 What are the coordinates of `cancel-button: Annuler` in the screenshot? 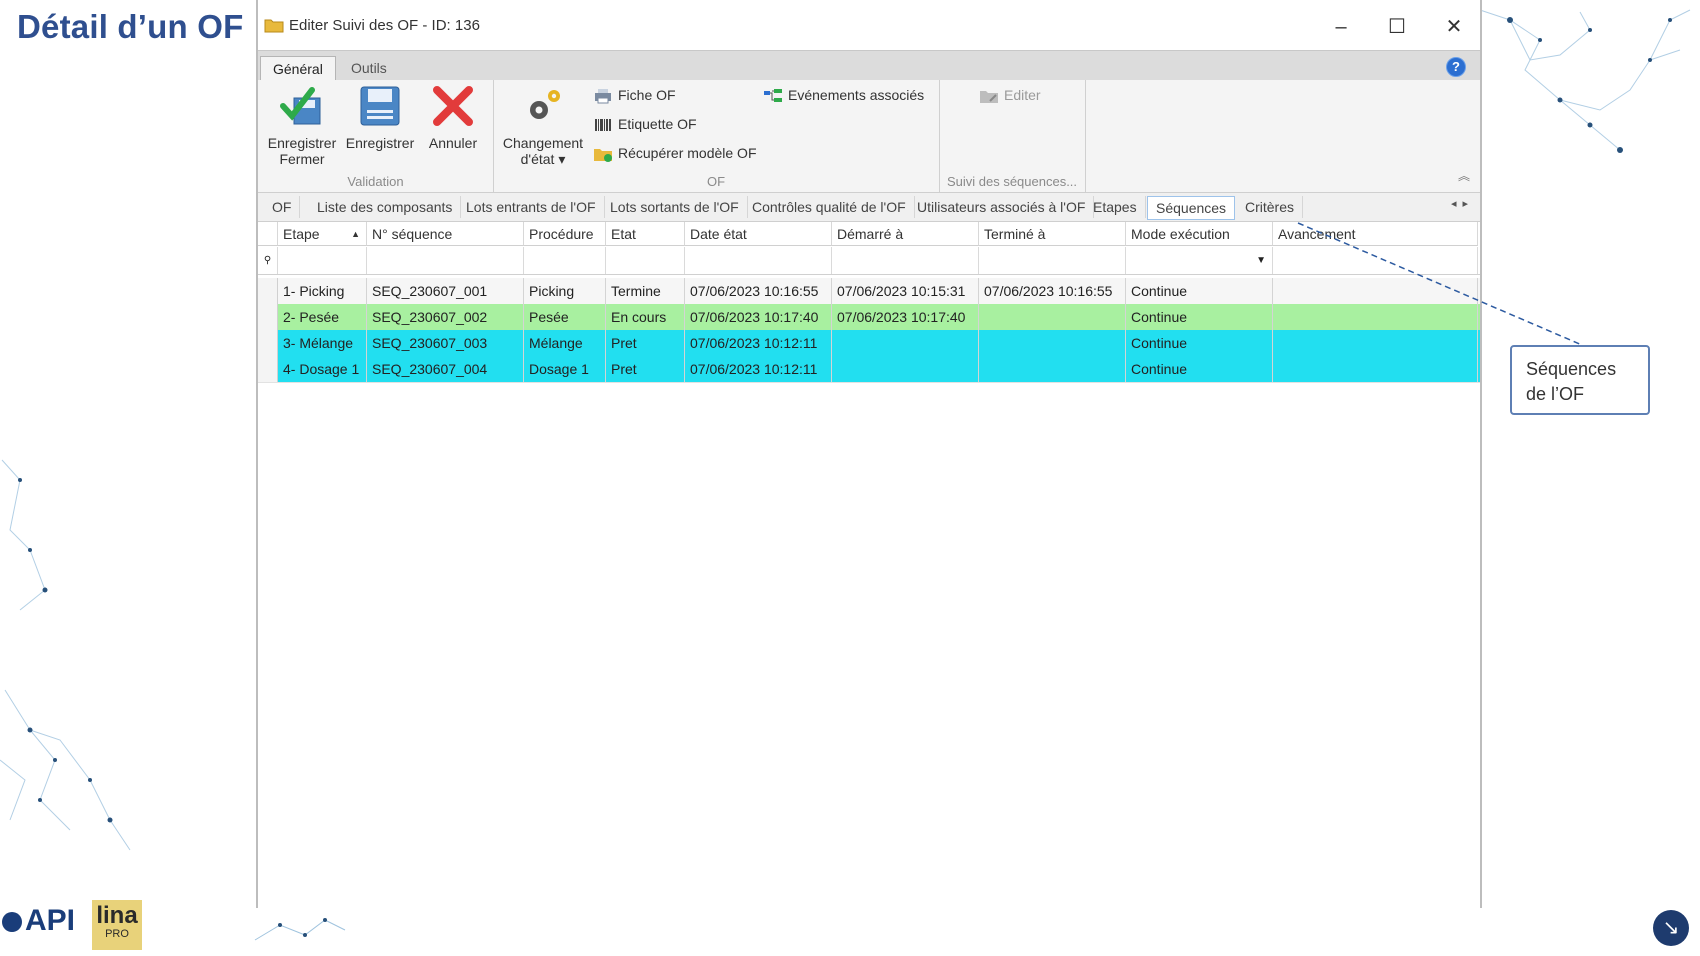 It's located at (453, 117).